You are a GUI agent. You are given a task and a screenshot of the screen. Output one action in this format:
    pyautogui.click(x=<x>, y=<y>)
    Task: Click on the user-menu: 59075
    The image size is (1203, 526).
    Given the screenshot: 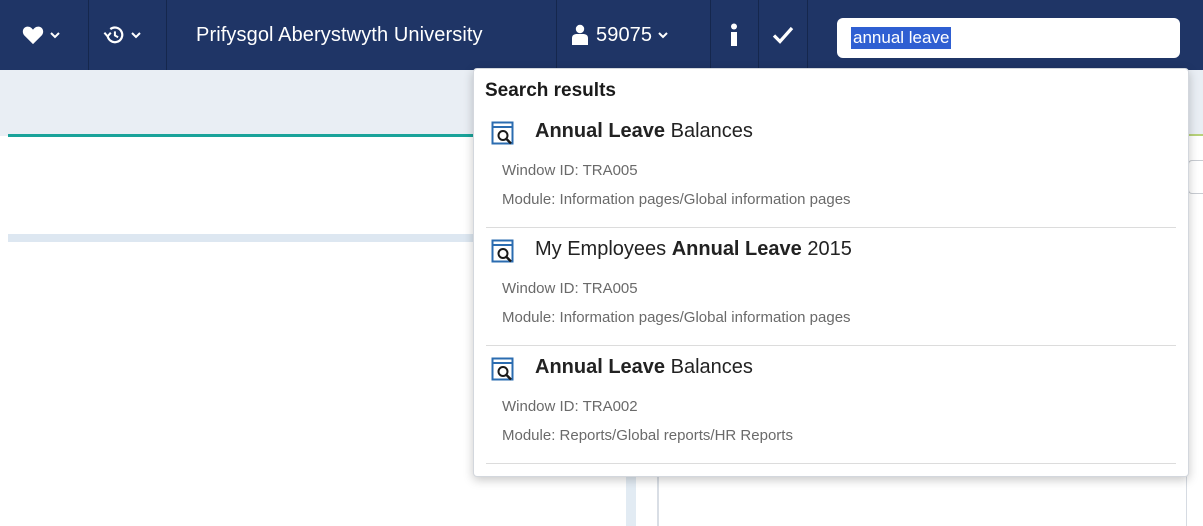 What is the action you would take?
    pyautogui.click(x=619, y=35)
    